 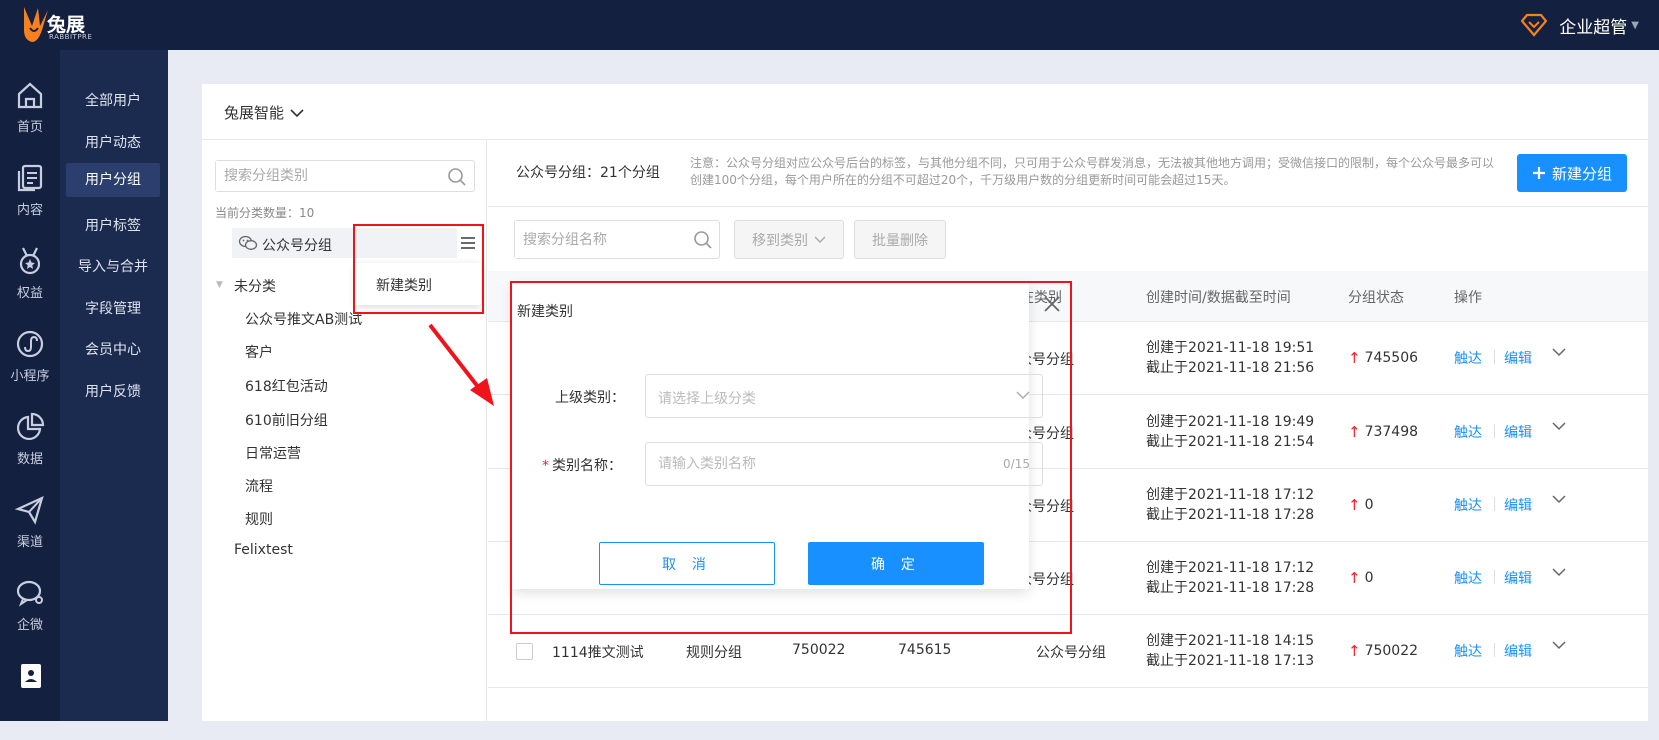 What do you see at coordinates (30, 261) in the screenshot?
I see `medal-icon` at bounding box center [30, 261].